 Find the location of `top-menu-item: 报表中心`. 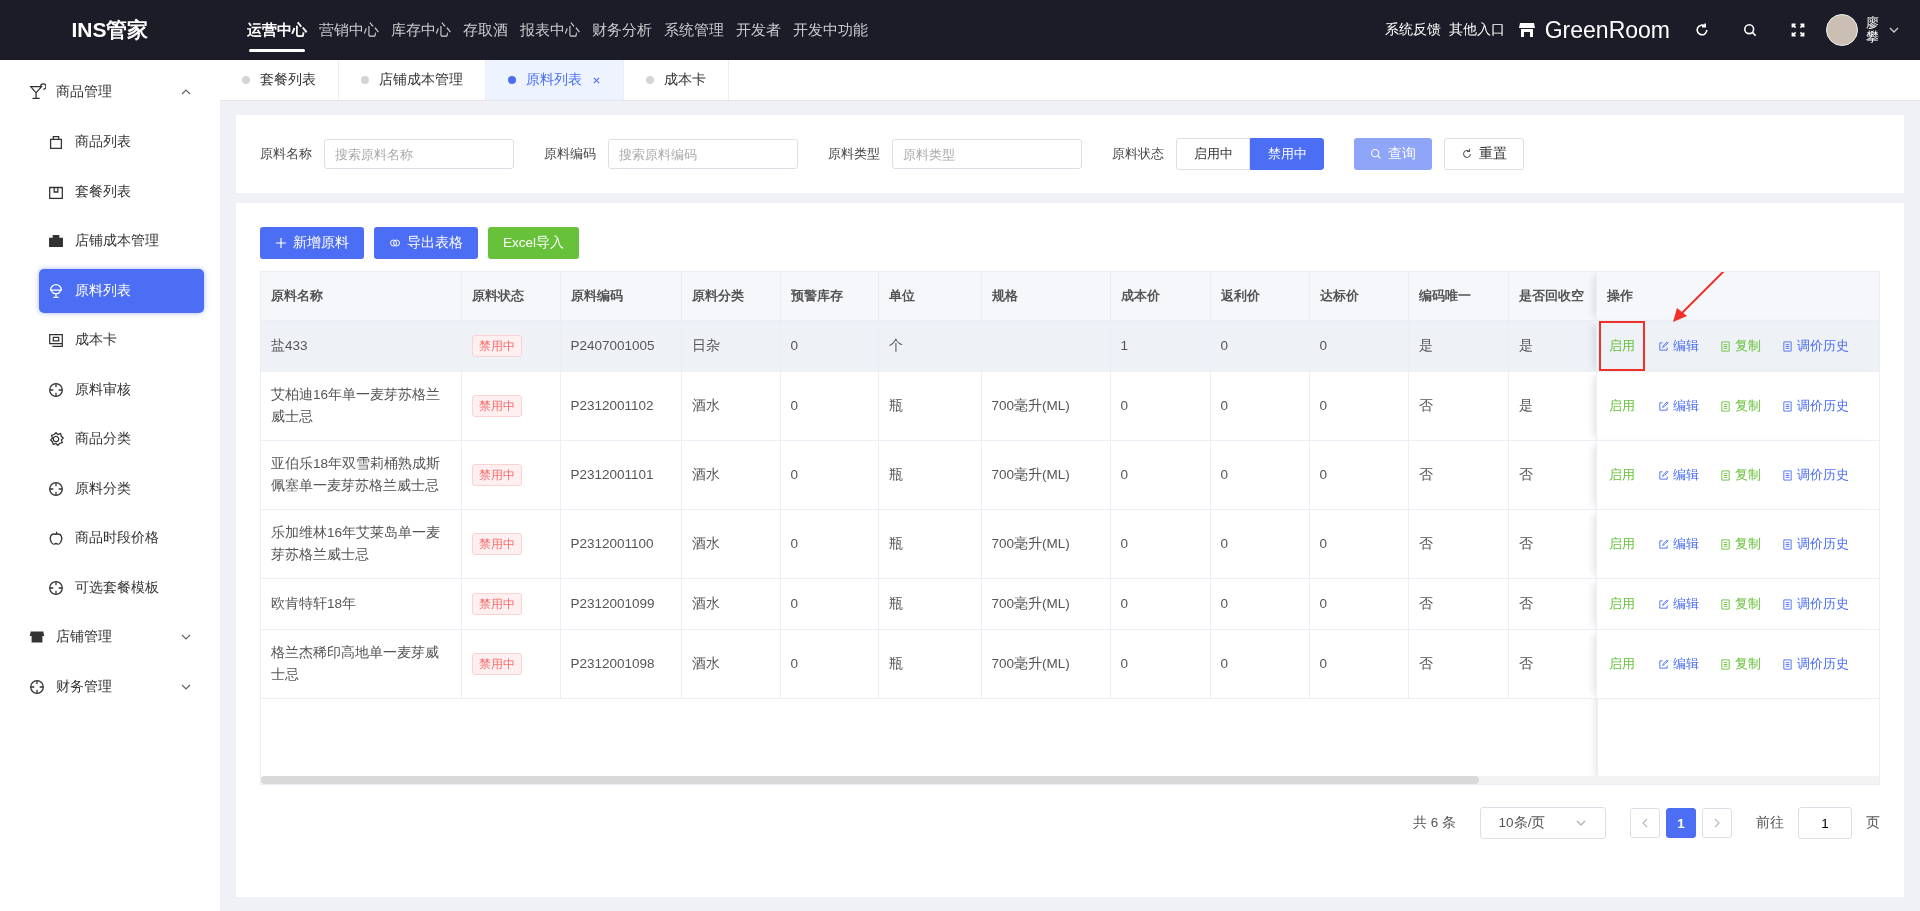

top-menu-item: 报表中心 is located at coordinates (550, 30).